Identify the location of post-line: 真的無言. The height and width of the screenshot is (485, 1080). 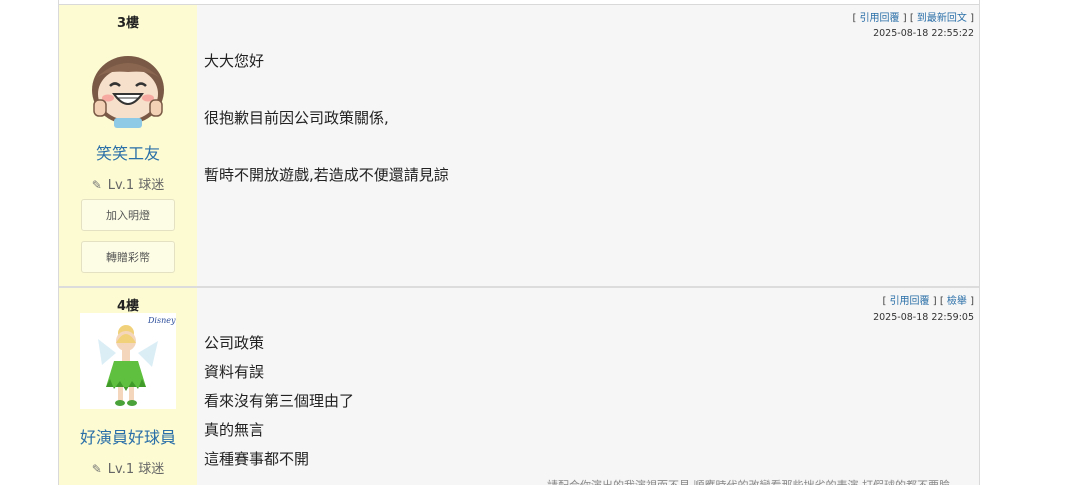
(234, 430).